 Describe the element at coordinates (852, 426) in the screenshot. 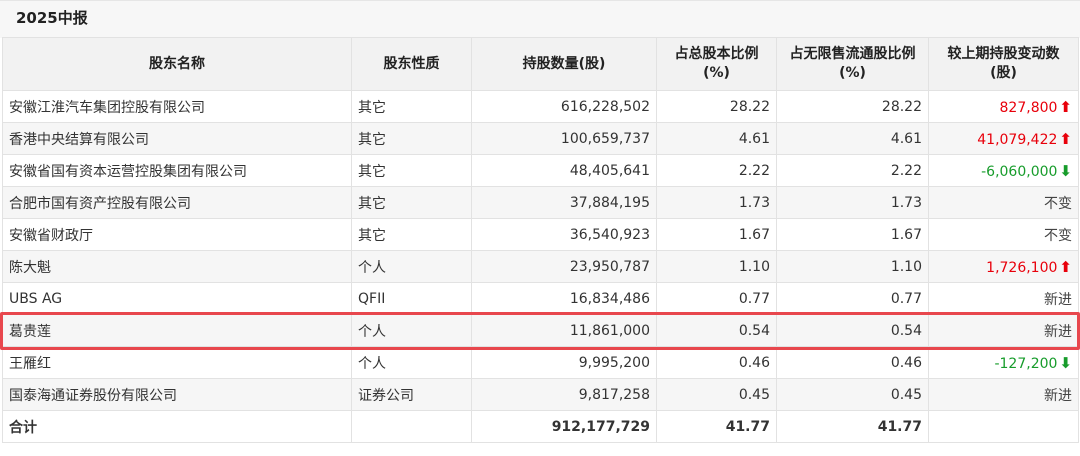

I see `total-pct-float: 41.77` at that location.